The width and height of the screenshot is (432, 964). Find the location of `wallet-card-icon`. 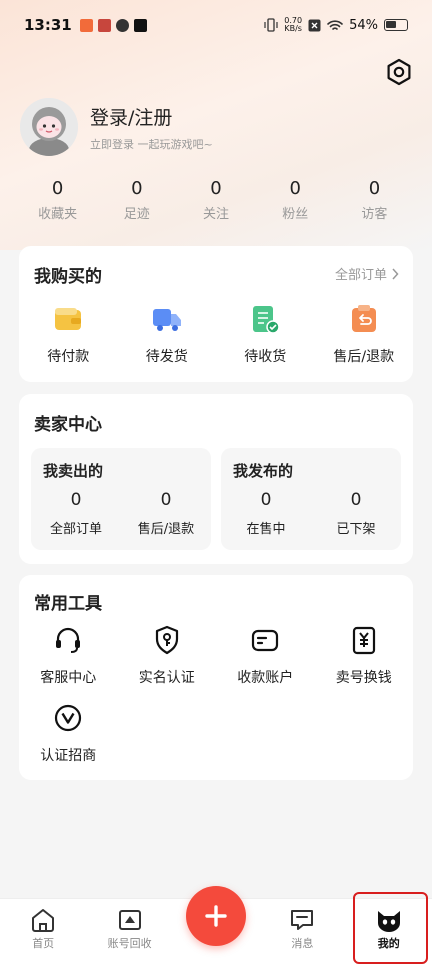

wallet-card-icon is located at coordinates (265, 640).